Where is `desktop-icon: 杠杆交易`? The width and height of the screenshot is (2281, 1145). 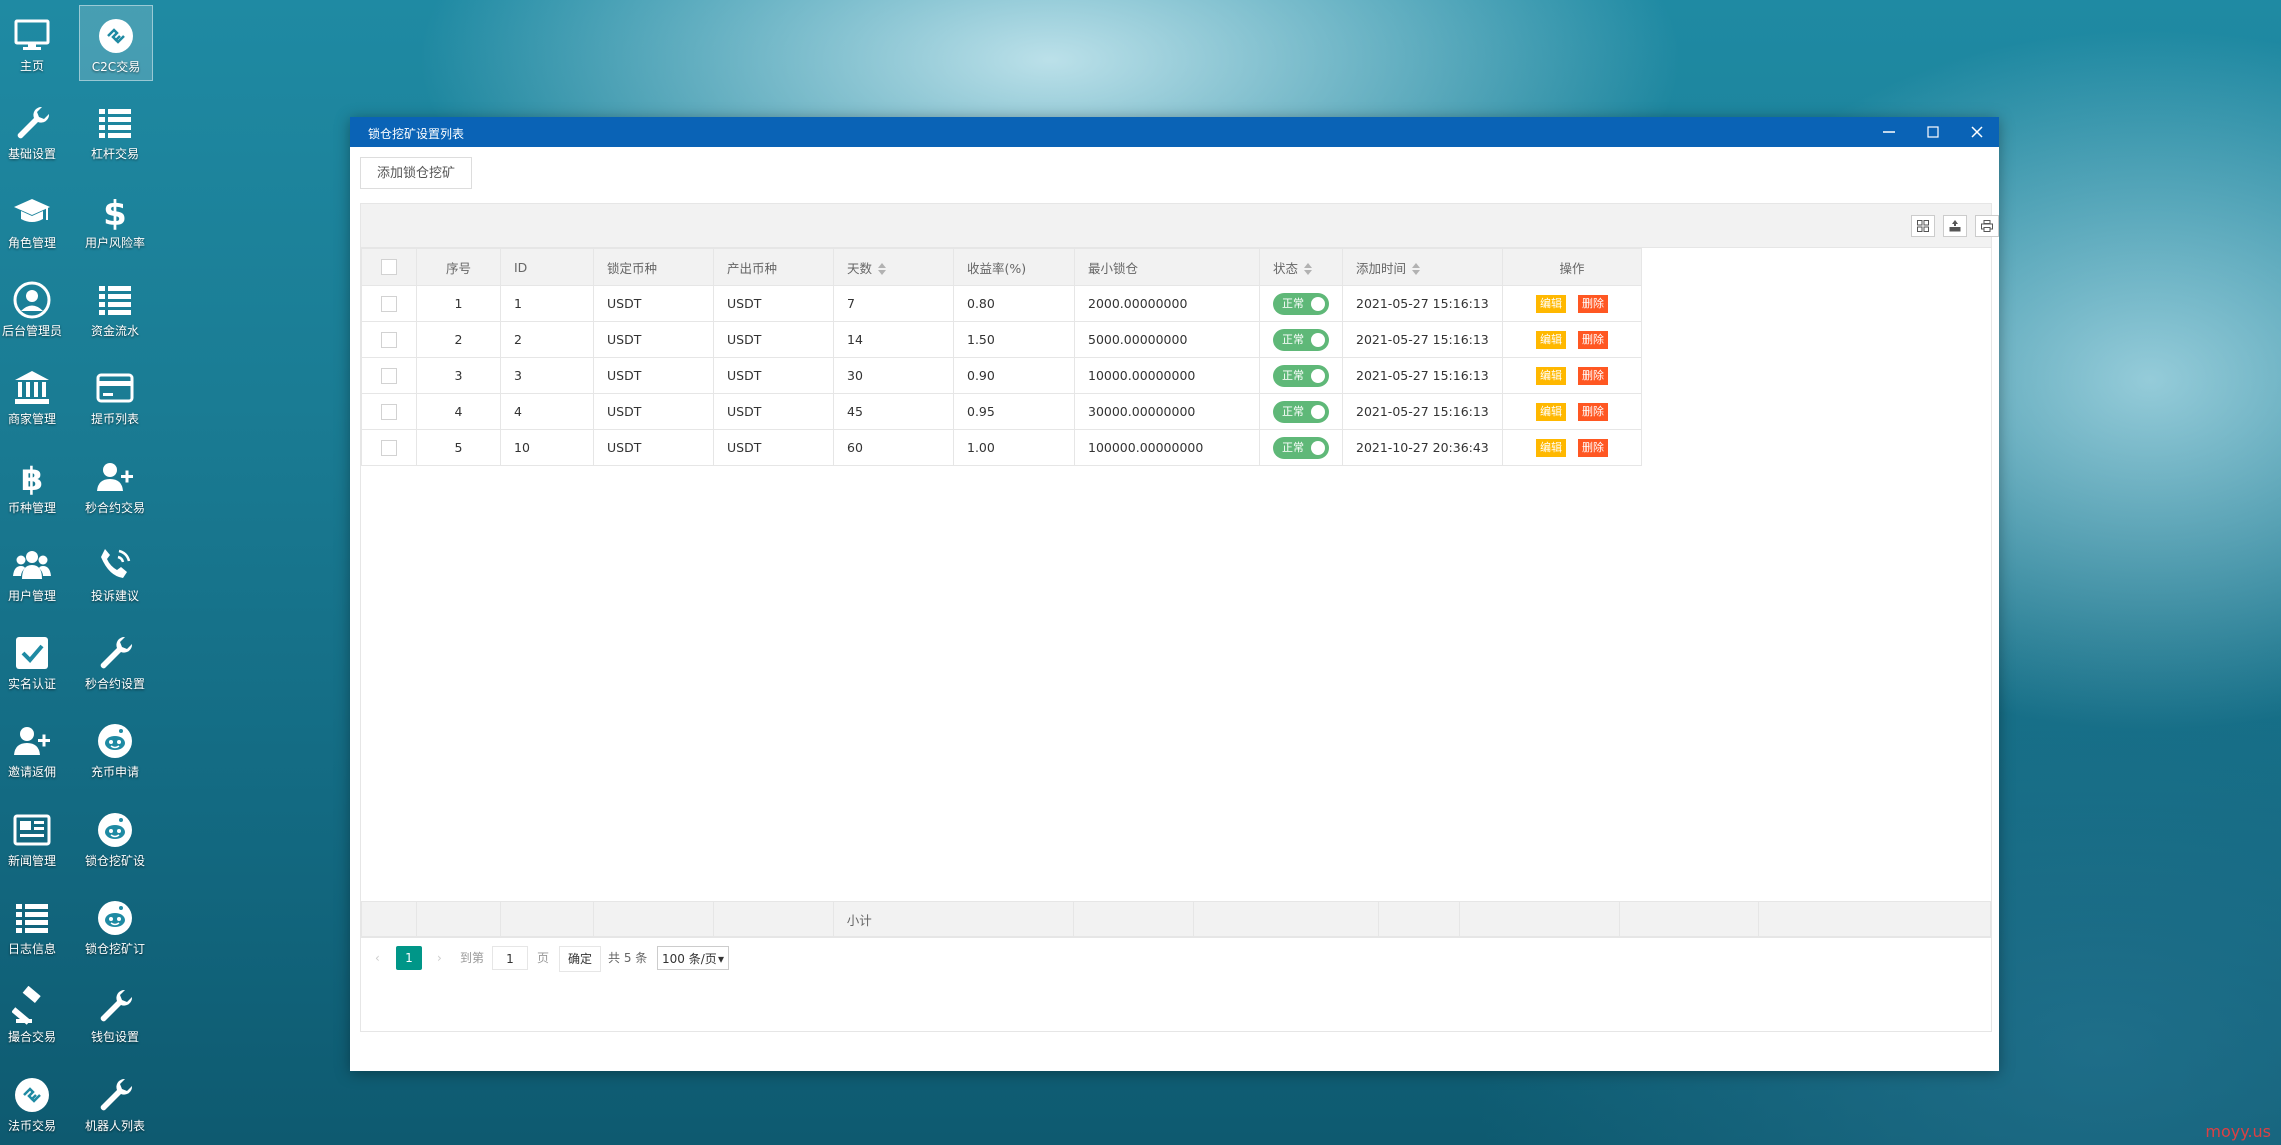 desktop-icon: 杠杆交易 is located at coordinates (115, 130).